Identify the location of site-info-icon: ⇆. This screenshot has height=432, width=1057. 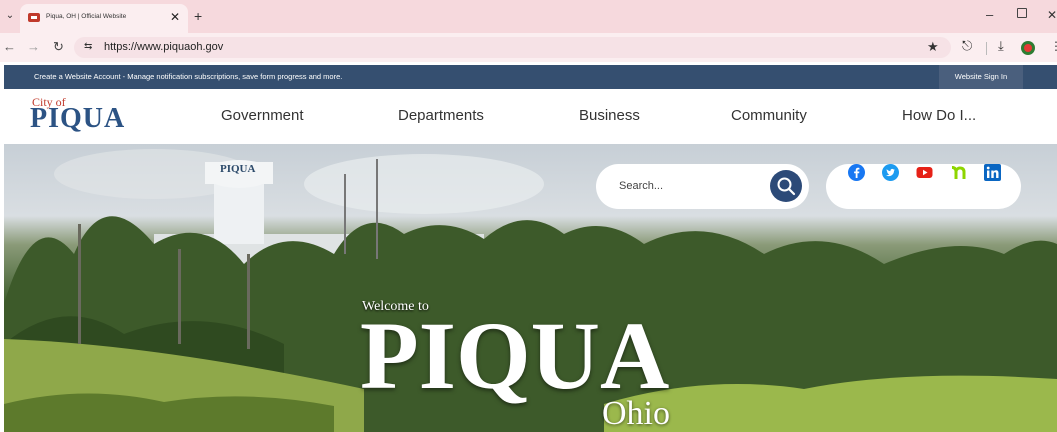
(88, 46).